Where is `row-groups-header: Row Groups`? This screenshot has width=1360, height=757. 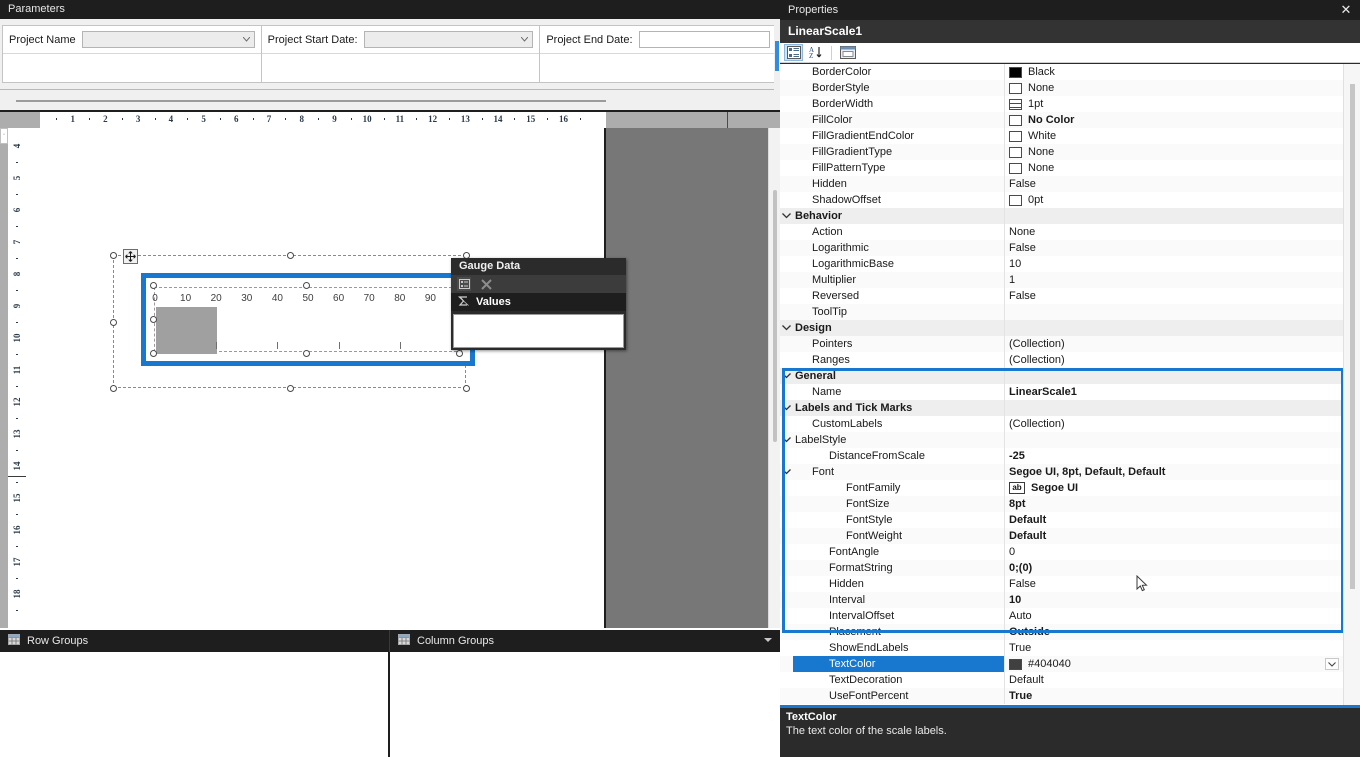 row-groups-header: Row Groups is located at coordinates (195, 641).